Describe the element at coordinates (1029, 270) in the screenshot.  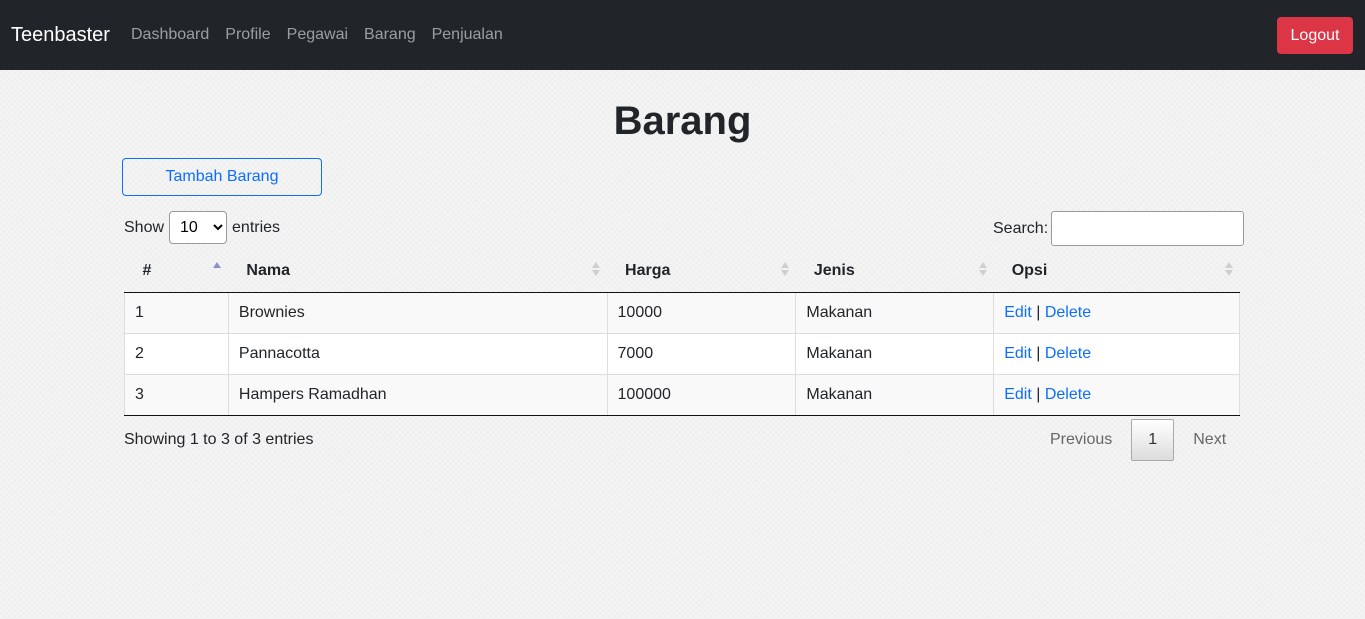
I see `column-header-label: Opsi` at that location.